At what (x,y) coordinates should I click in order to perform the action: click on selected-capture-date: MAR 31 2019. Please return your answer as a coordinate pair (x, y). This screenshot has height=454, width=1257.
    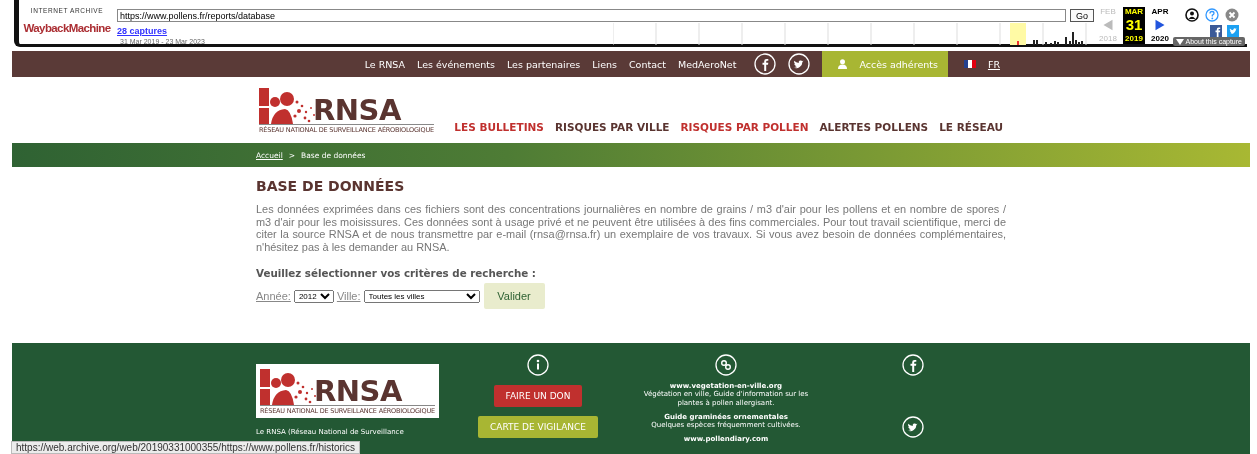
    Looking at the image, I should click on (1134, 25).